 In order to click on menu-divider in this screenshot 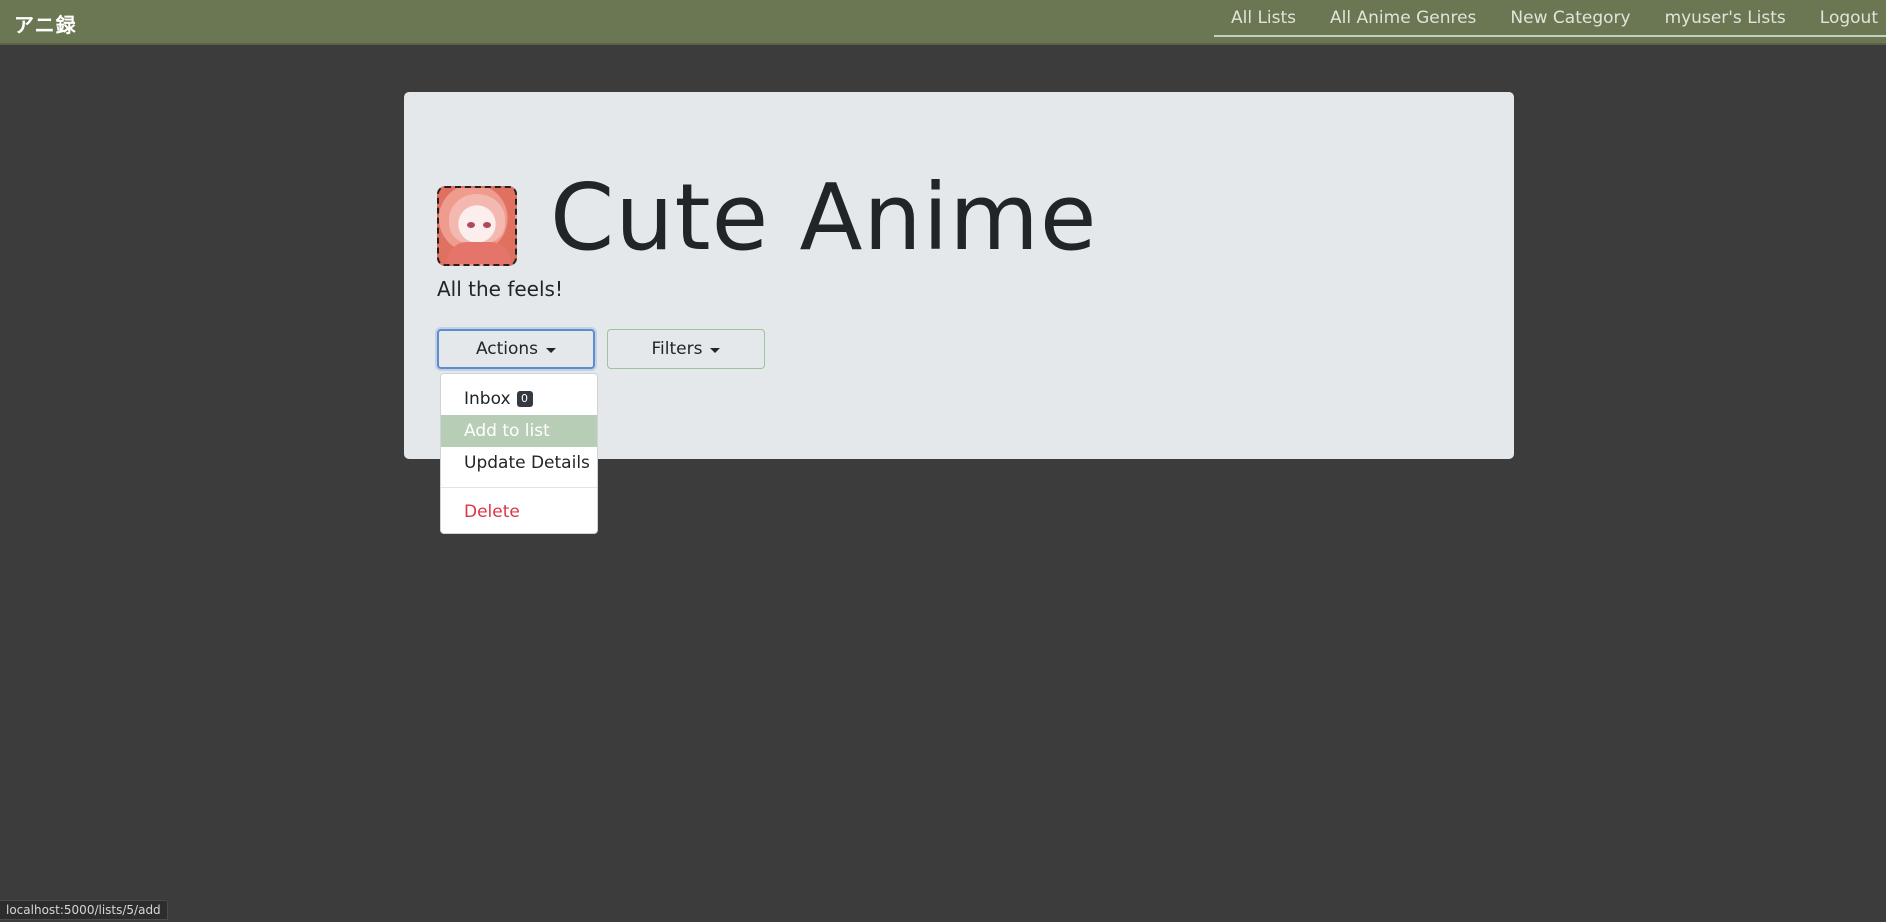, I will do `click(519, 487)`.